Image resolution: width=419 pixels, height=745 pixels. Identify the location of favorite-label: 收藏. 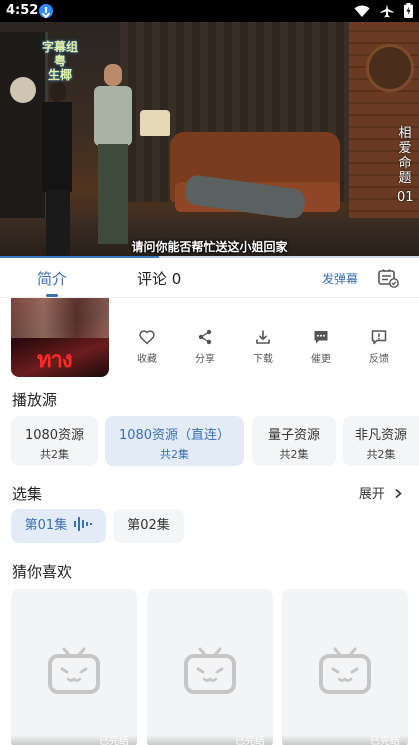
(147, 359).